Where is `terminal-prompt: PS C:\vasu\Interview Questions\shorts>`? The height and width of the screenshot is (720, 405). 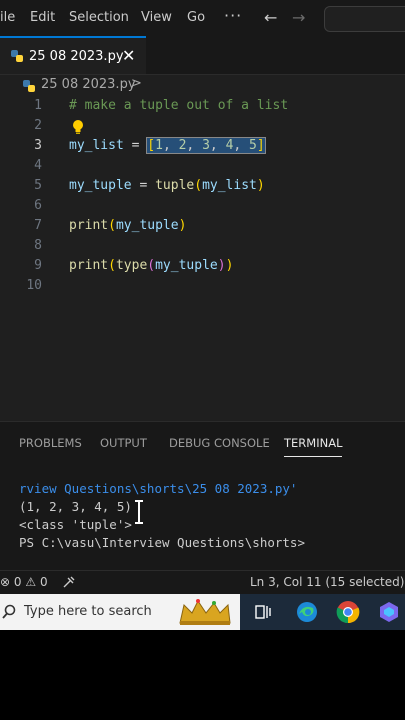 terminal-prompt: PS C:\vasu\Interview Questions\shorts> is located at coordinates (162, 542).